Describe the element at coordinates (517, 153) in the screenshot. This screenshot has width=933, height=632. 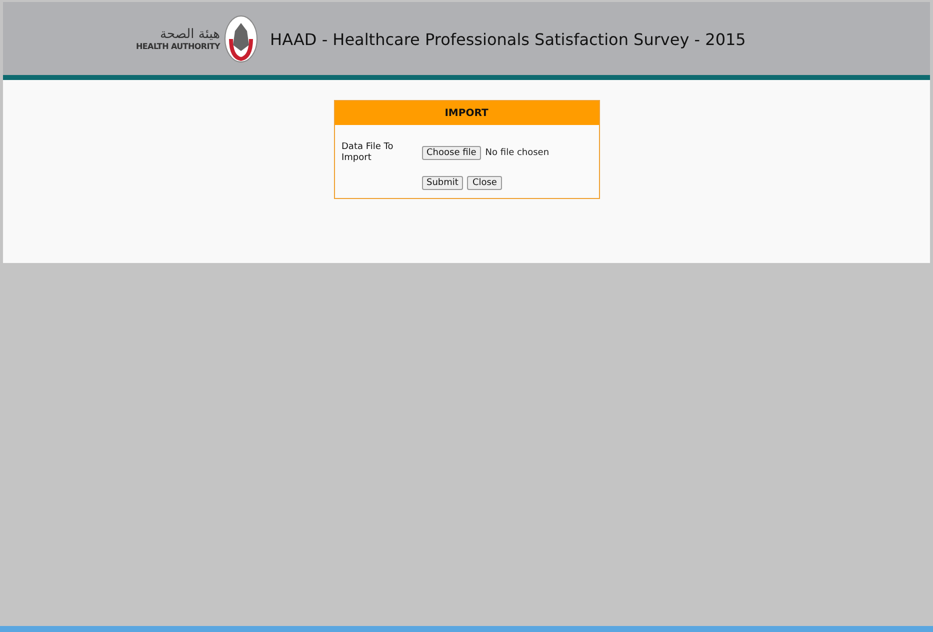
I see `file-status: No file chosen` at that location.